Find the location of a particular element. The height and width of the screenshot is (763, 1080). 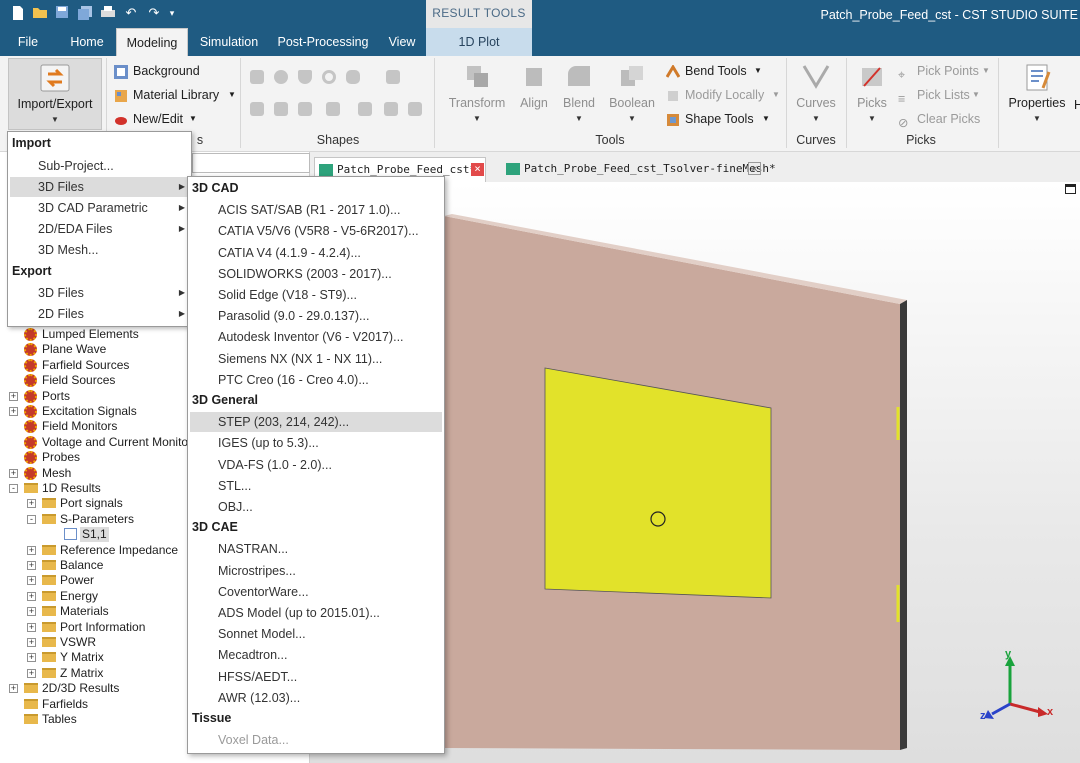

tab-post-processing: Post-Processing is located at coordinates (323, 42).